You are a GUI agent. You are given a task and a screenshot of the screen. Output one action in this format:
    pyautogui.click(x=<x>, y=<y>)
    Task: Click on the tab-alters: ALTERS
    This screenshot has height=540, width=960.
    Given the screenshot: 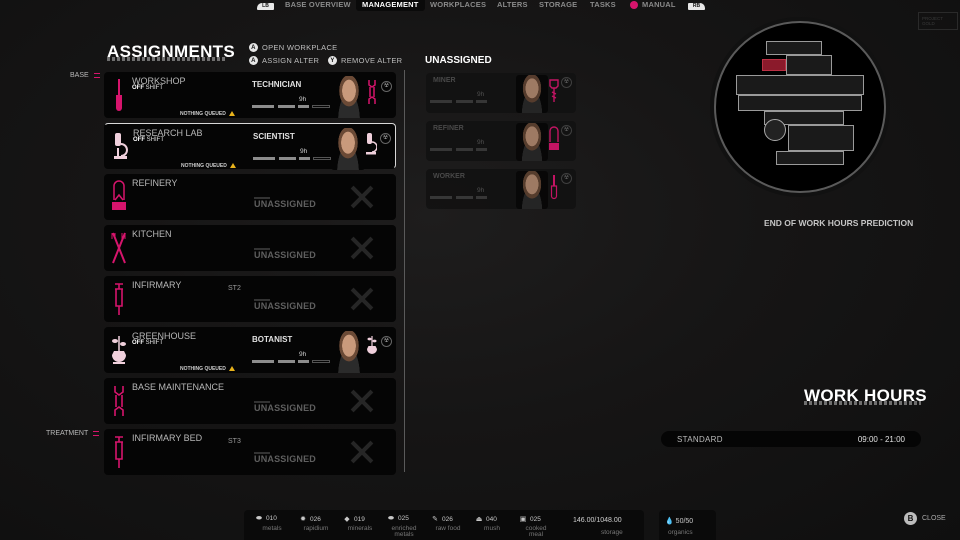 What is the action you would take?
    pyautogui.click(x=512, y=5)
    